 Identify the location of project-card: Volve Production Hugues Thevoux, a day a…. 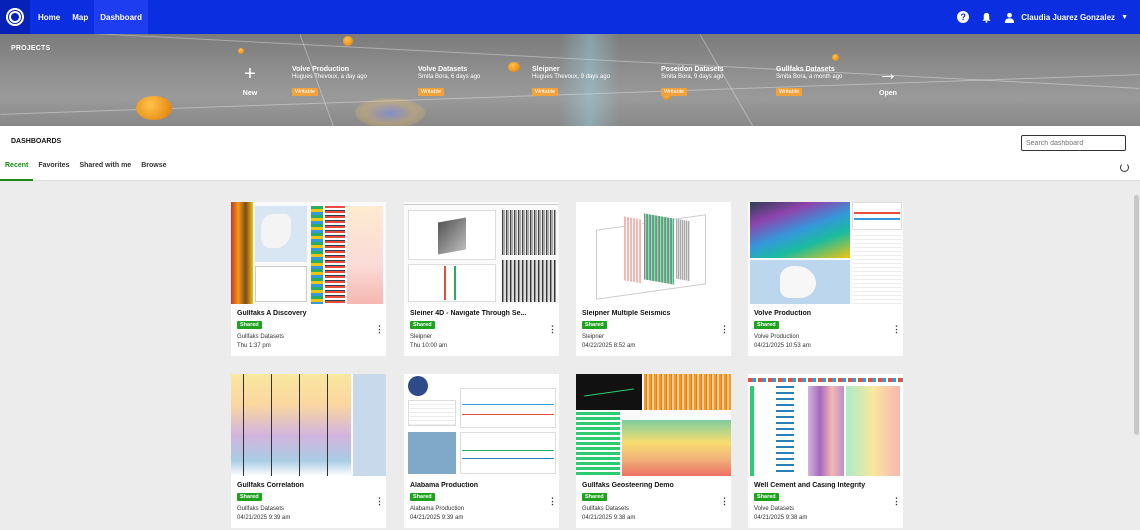
(329, 82).